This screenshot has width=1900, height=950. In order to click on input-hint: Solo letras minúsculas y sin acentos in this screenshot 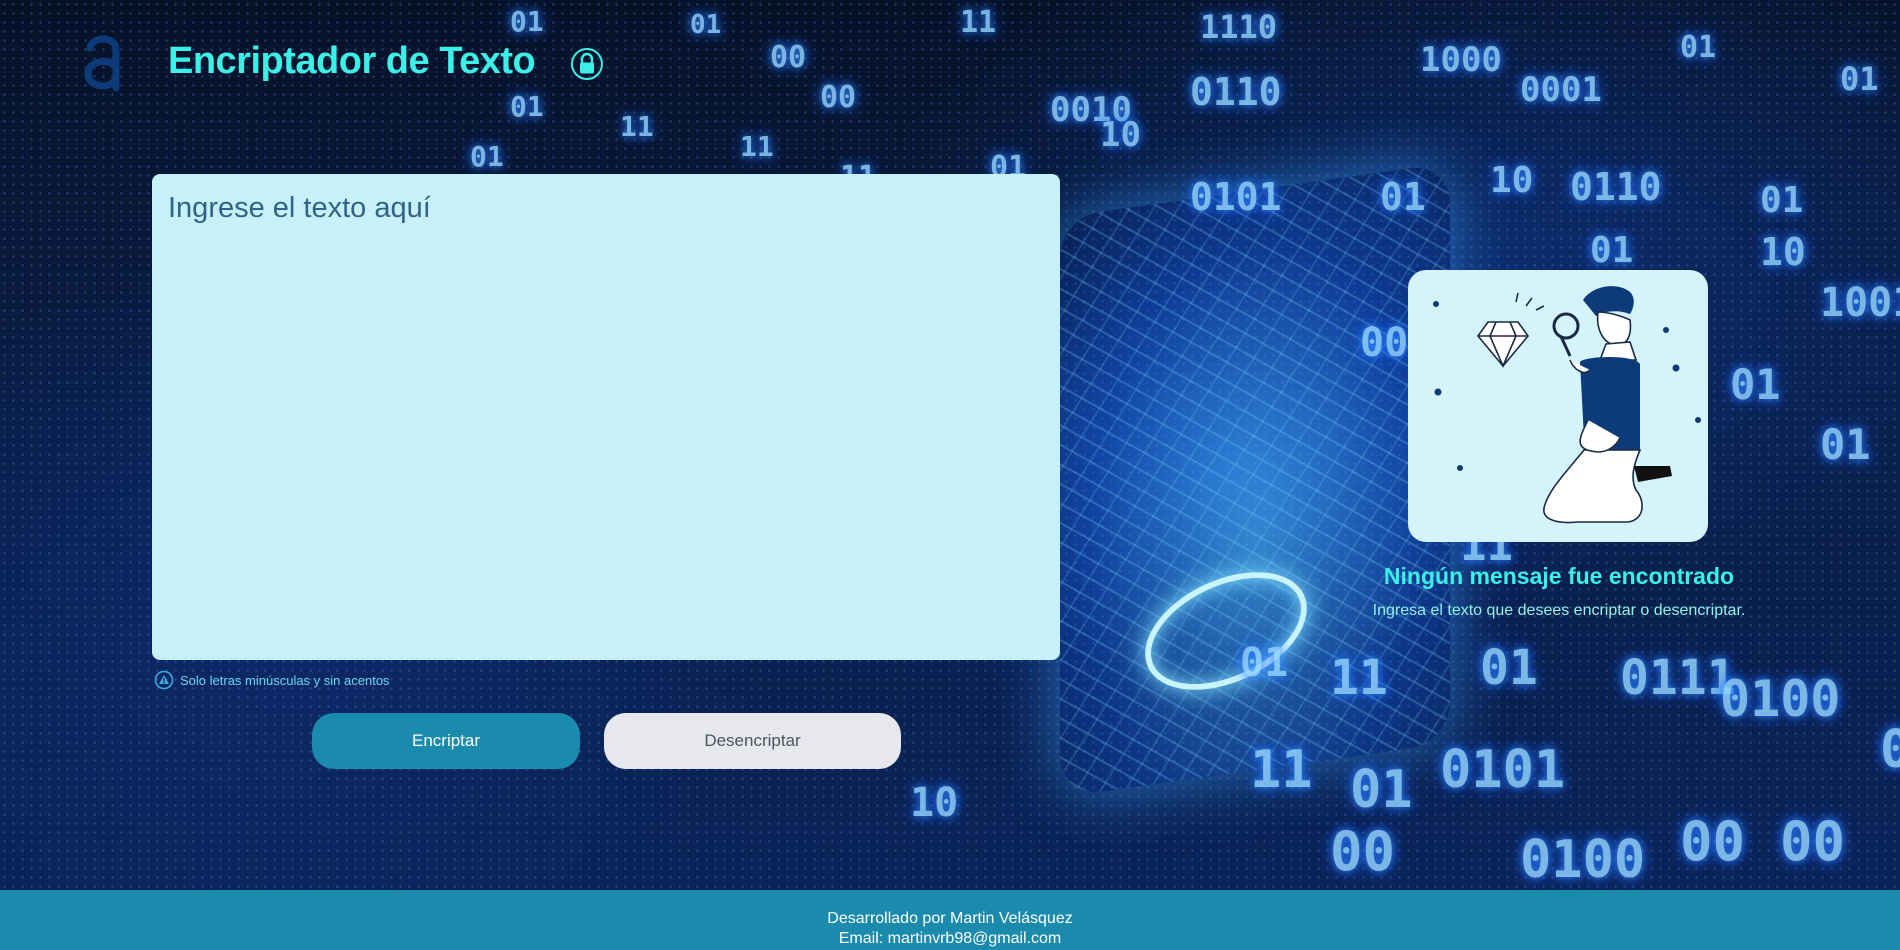, I will do `click(272, 680)`.